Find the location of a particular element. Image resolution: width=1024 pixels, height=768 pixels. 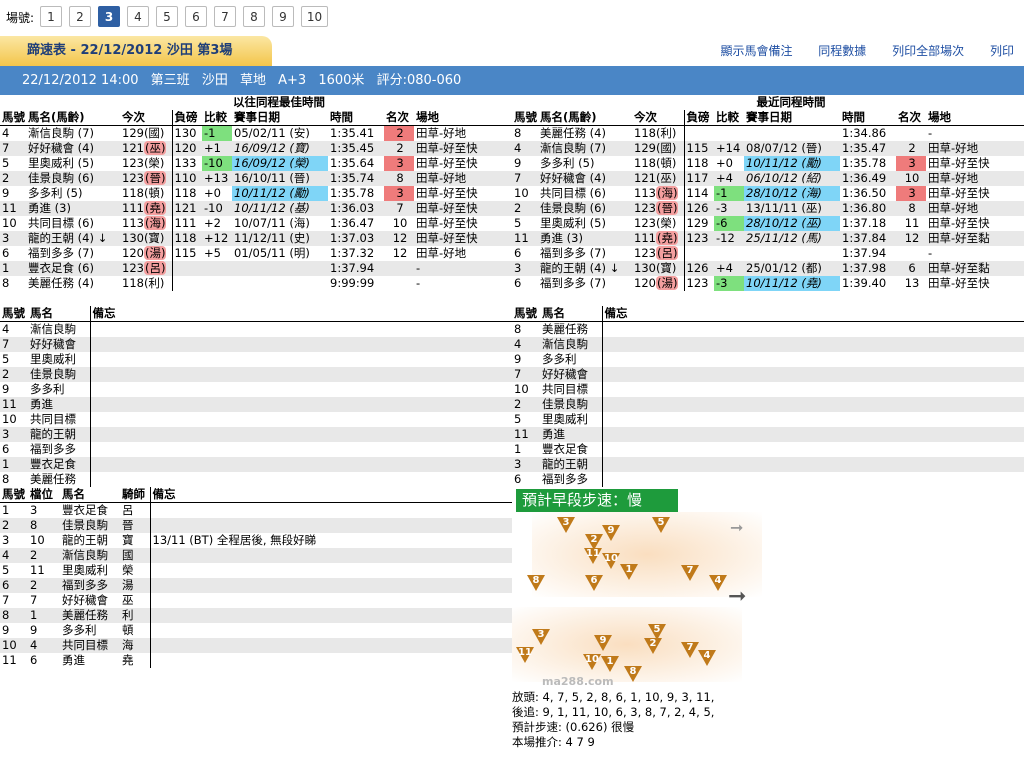

back-marker-1: 1 is located at coordinates (610, 664).